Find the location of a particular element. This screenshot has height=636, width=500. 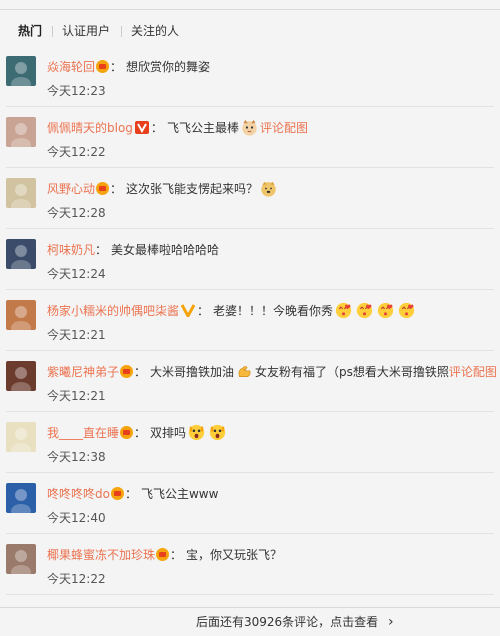

doge-emoji is located at coordinates (268, 189).